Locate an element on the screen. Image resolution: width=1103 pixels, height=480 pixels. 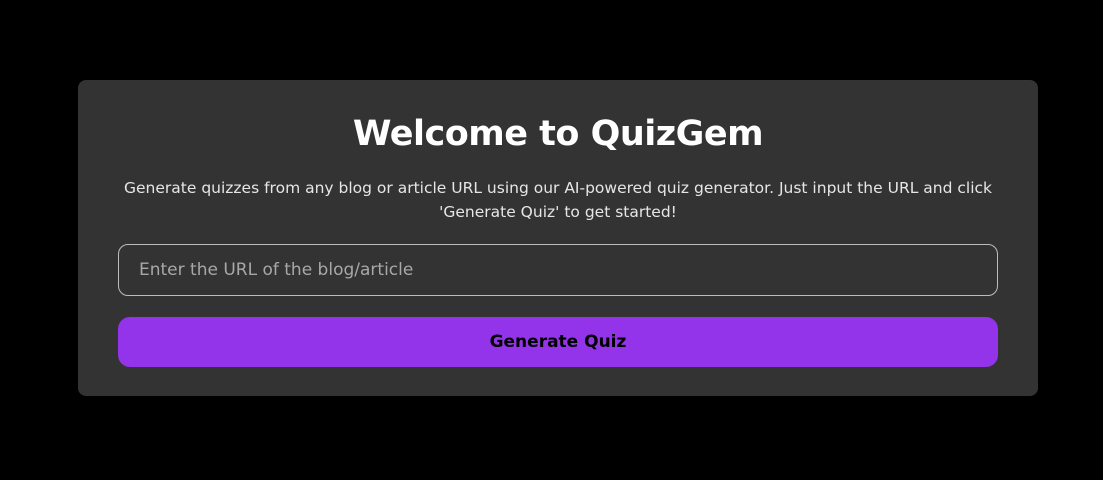
url-input is located at coordinates (558, 270).